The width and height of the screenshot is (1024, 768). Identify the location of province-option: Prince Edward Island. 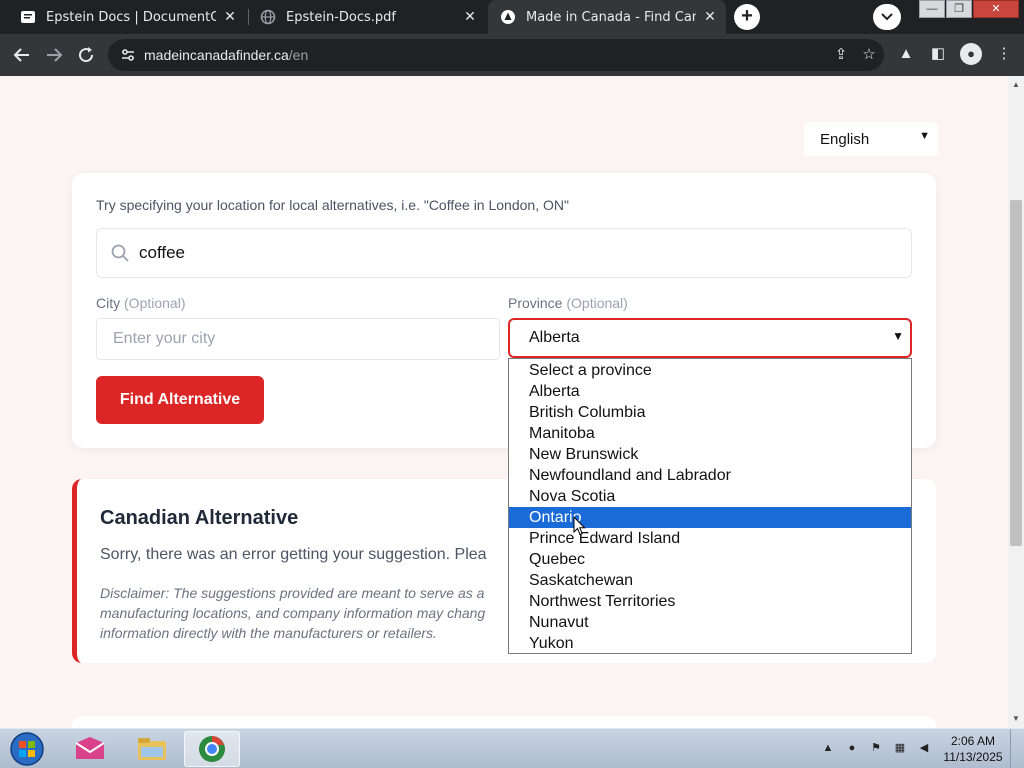
(710, 538).